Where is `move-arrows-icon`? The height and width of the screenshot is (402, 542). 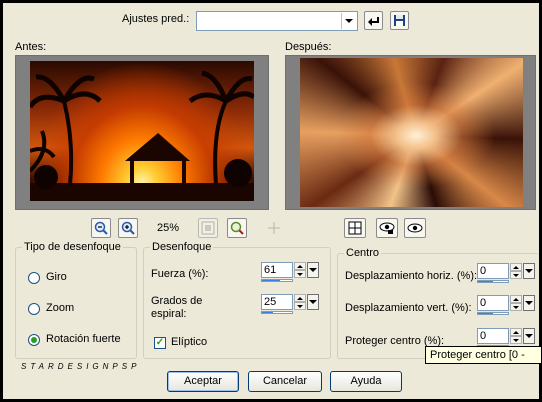 move-arrows-icon is located at coordinates (274, 228).